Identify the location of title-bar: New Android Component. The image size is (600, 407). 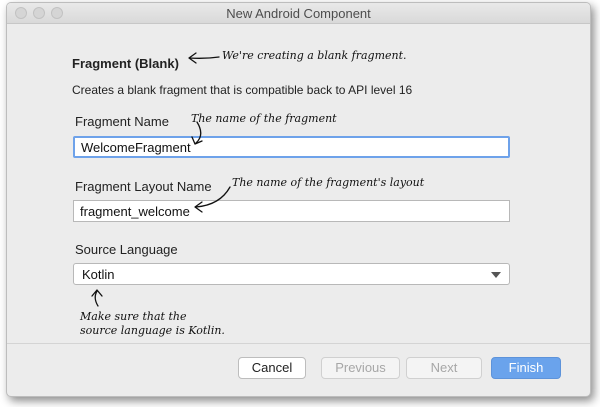
(298, 13).